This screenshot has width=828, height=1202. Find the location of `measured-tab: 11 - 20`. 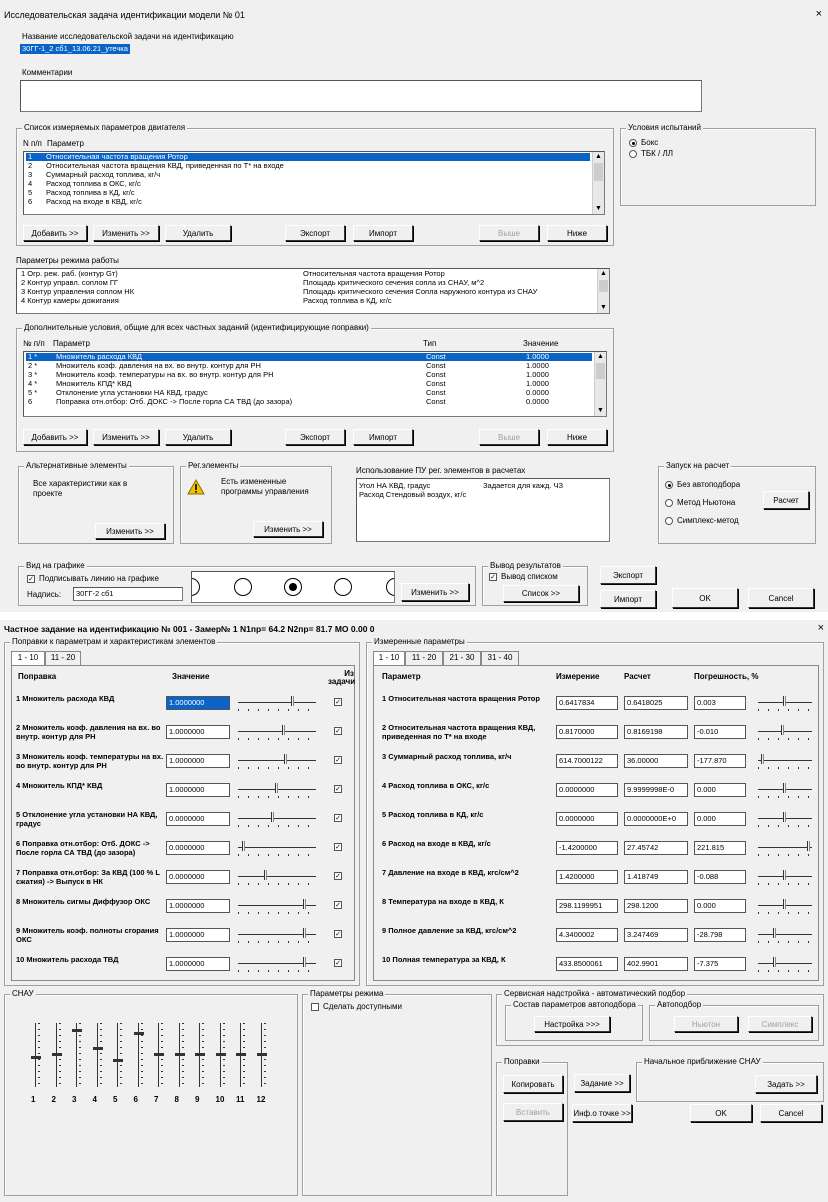

measured-tab: 11 - 20 is located at coordinates (424, 658).